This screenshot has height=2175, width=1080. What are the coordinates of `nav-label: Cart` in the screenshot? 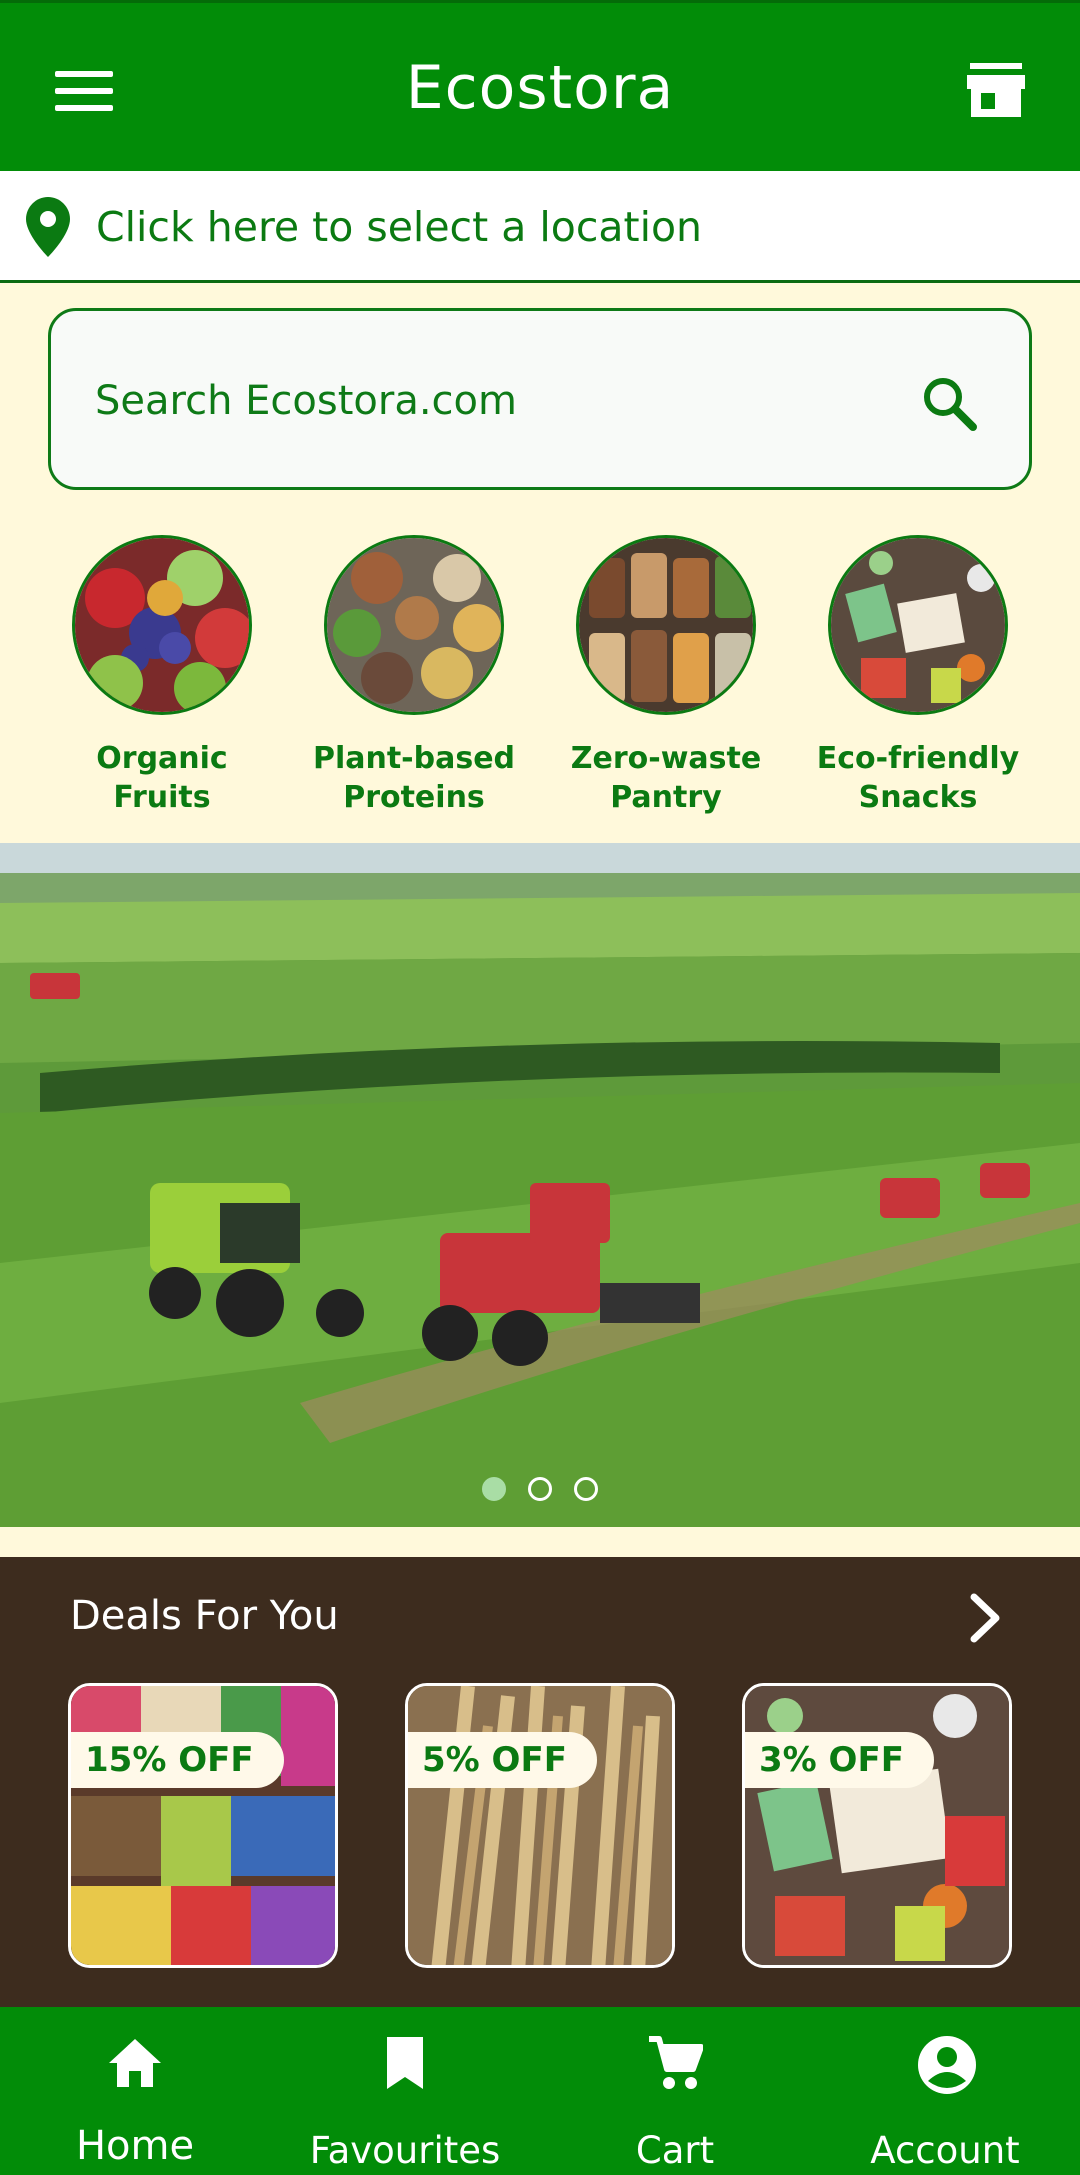 It's located at (675, 2150).